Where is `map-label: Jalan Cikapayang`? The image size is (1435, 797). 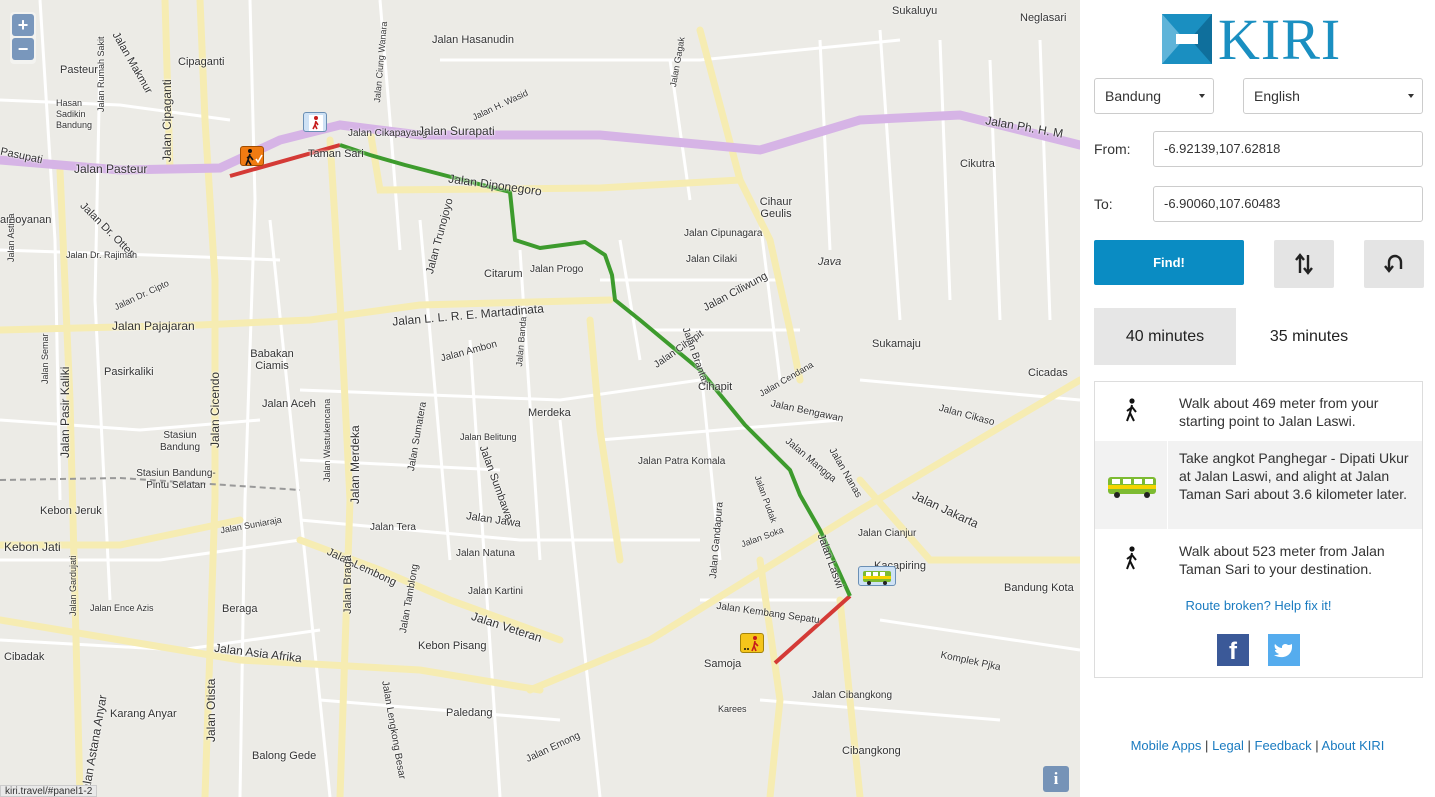
map-label: Jalan Cikapayang is located at coordinates (388, 133).